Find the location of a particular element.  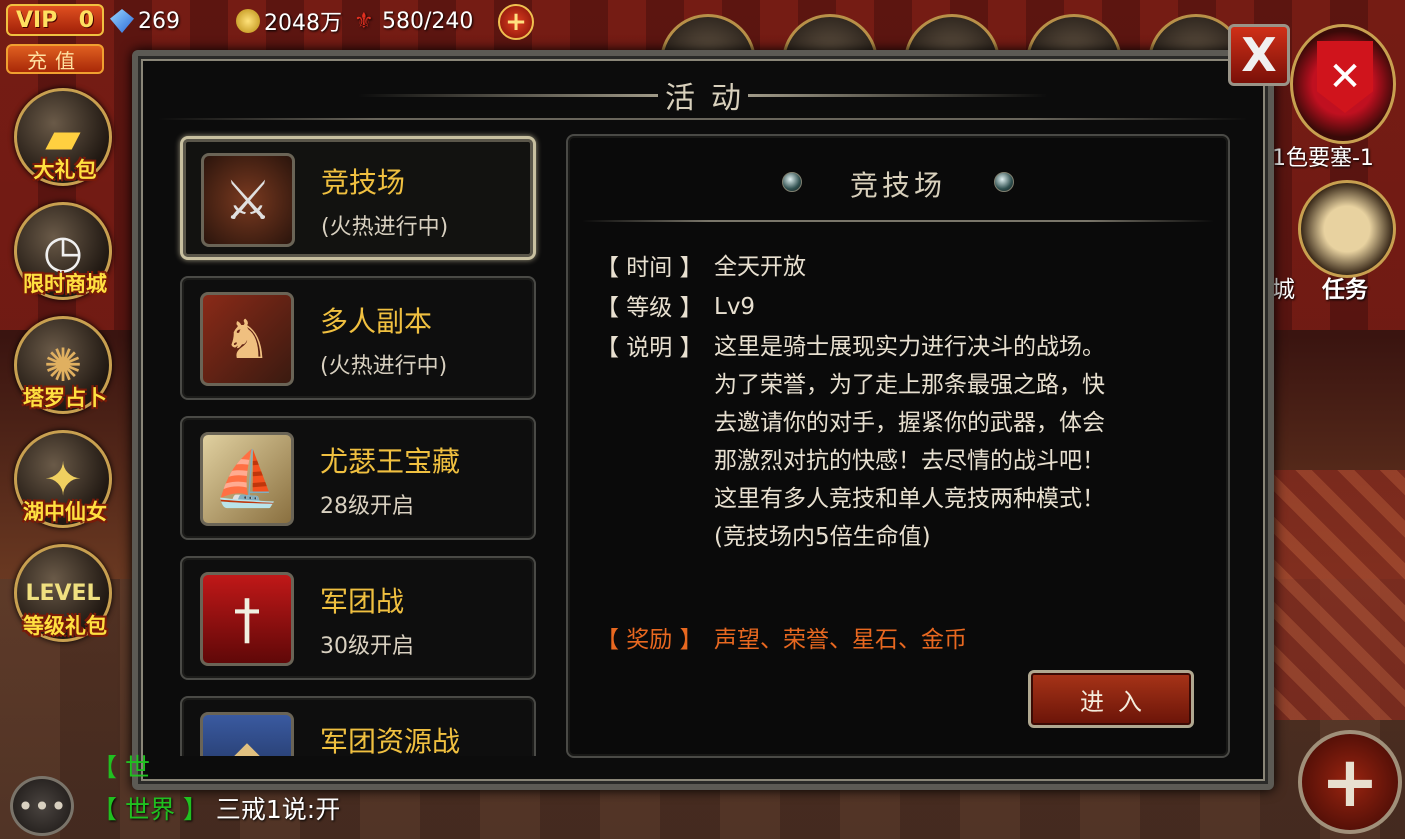

time-value: 全天开放 is located at coordinates (760, 267).